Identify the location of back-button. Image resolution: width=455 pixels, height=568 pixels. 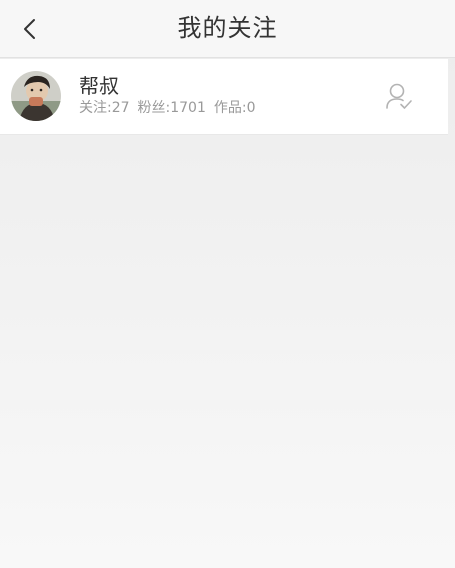
(30, 29).